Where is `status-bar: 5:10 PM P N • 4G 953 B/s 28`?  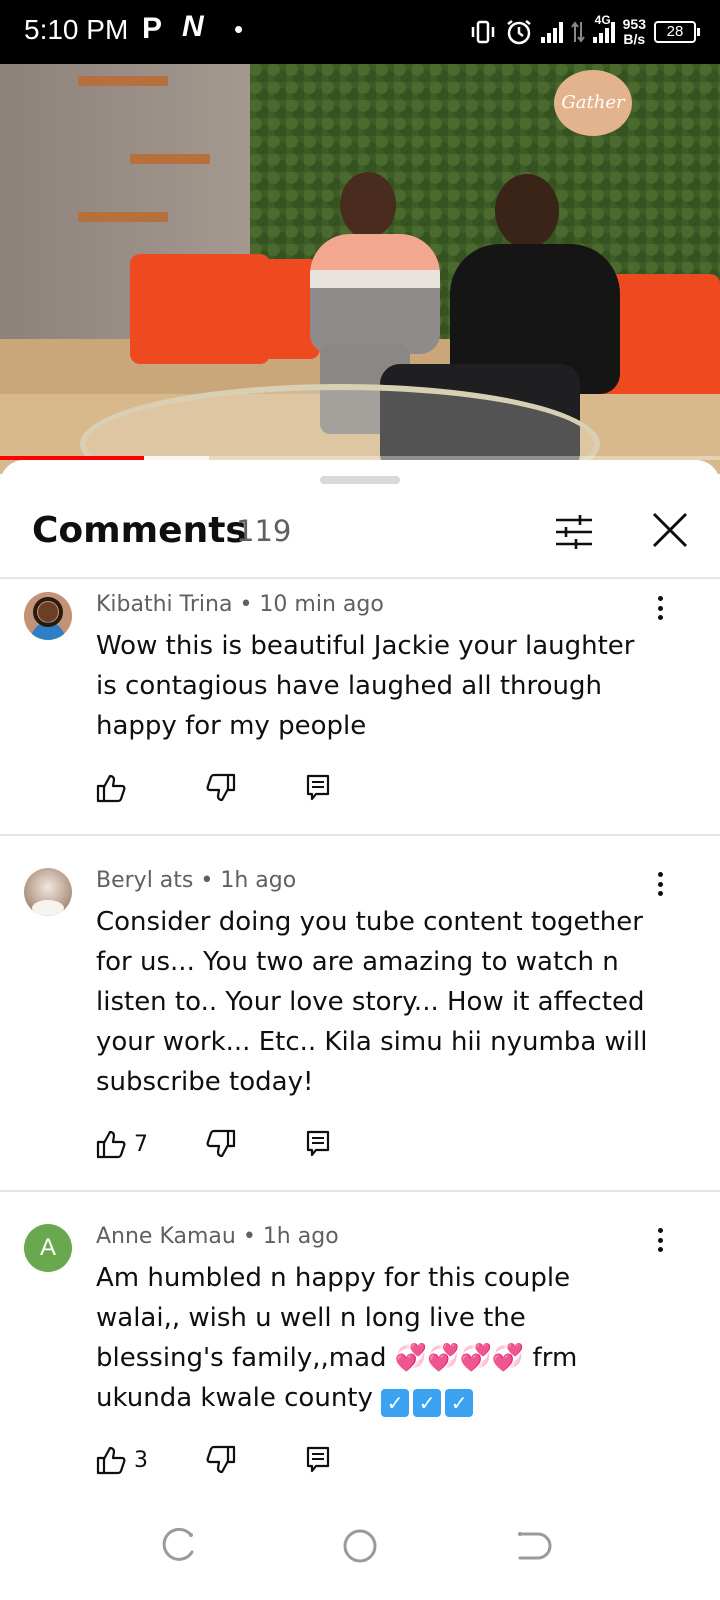
status-bar: 5:10 PM P N • 4G 953 B/s 28 is located at coordinates (360, 32).